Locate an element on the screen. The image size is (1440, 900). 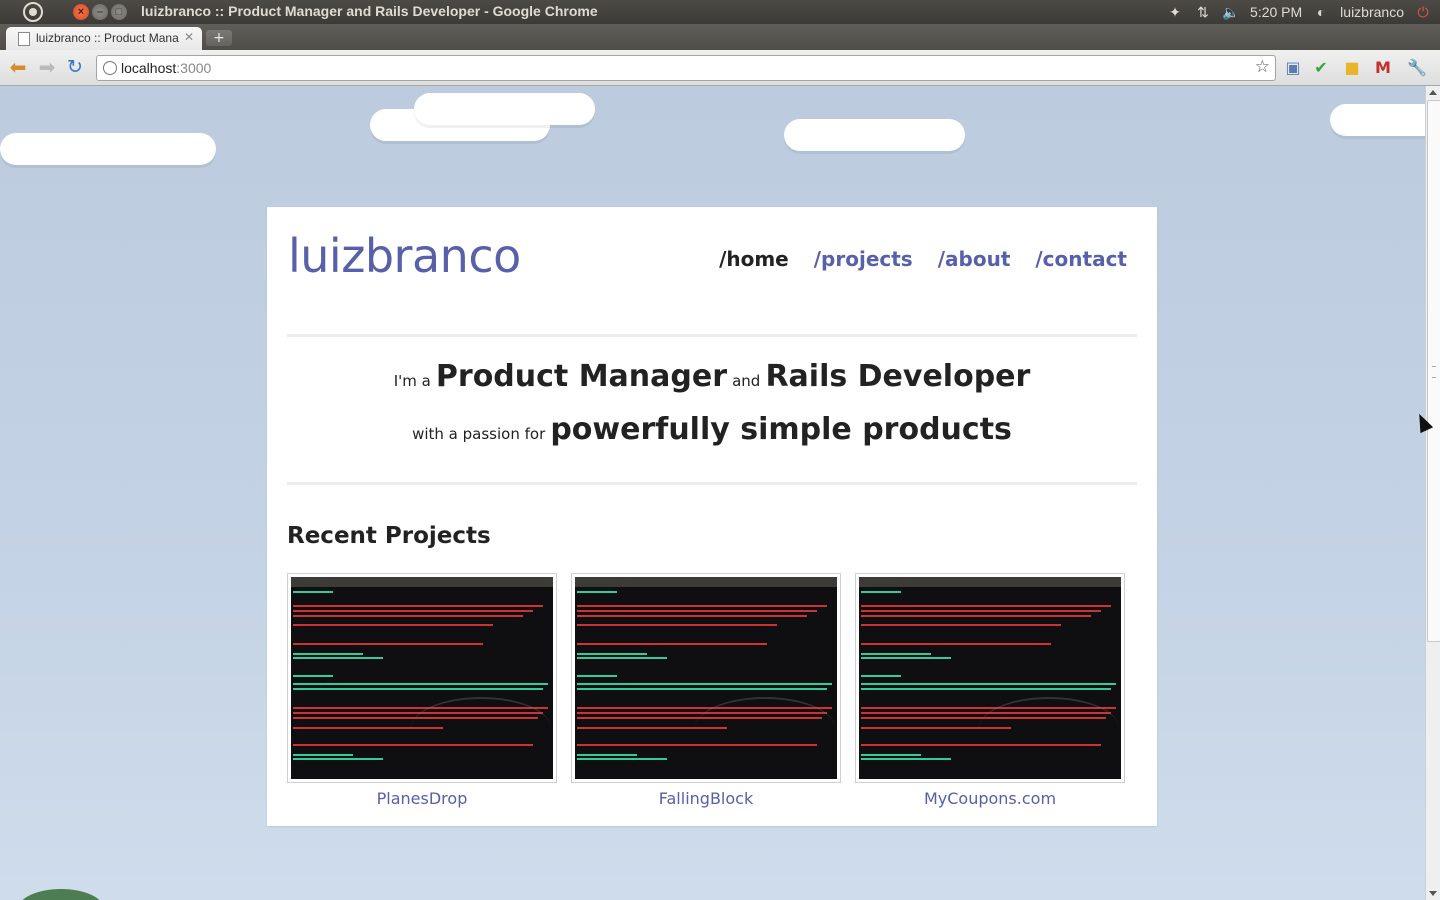
browser-toolbar: ⬅ ➡ ↻ localhost:3000 ☆ ▣ ✔ ■ M 🔧 is located at coordinates (720, 68).